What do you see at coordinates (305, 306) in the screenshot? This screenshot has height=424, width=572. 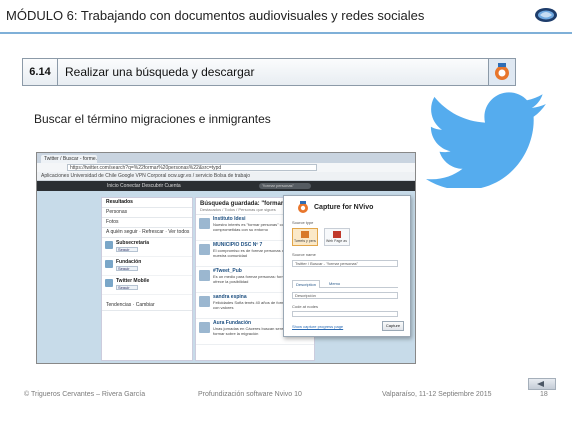 I see `code-at-label: Code at nodes` at bounding box center [305, 306].